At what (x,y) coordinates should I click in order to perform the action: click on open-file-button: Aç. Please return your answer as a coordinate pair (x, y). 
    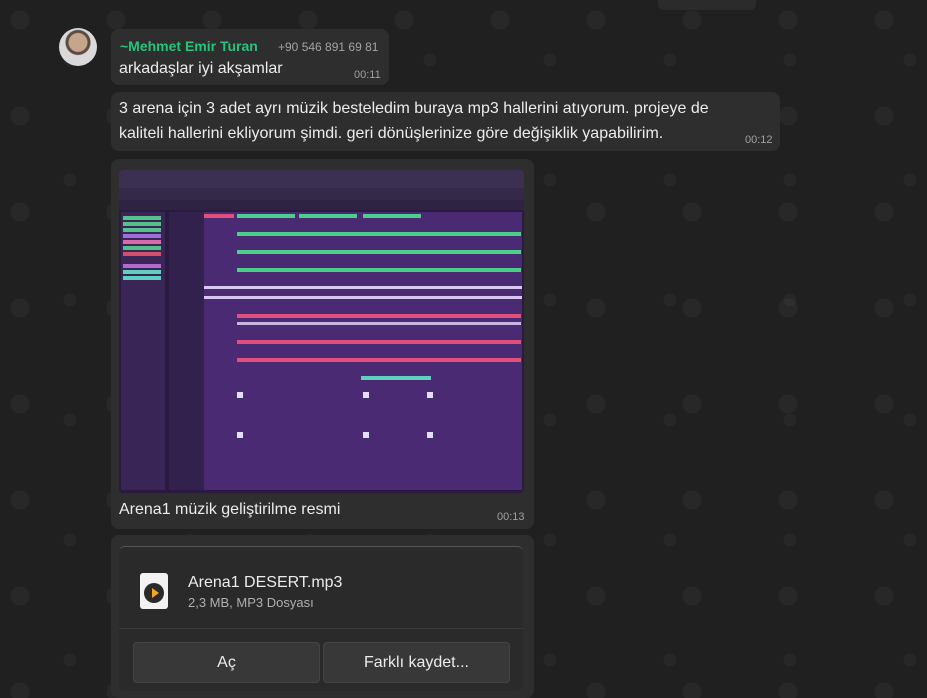
    Looking at the image, I should click on (226, 662).